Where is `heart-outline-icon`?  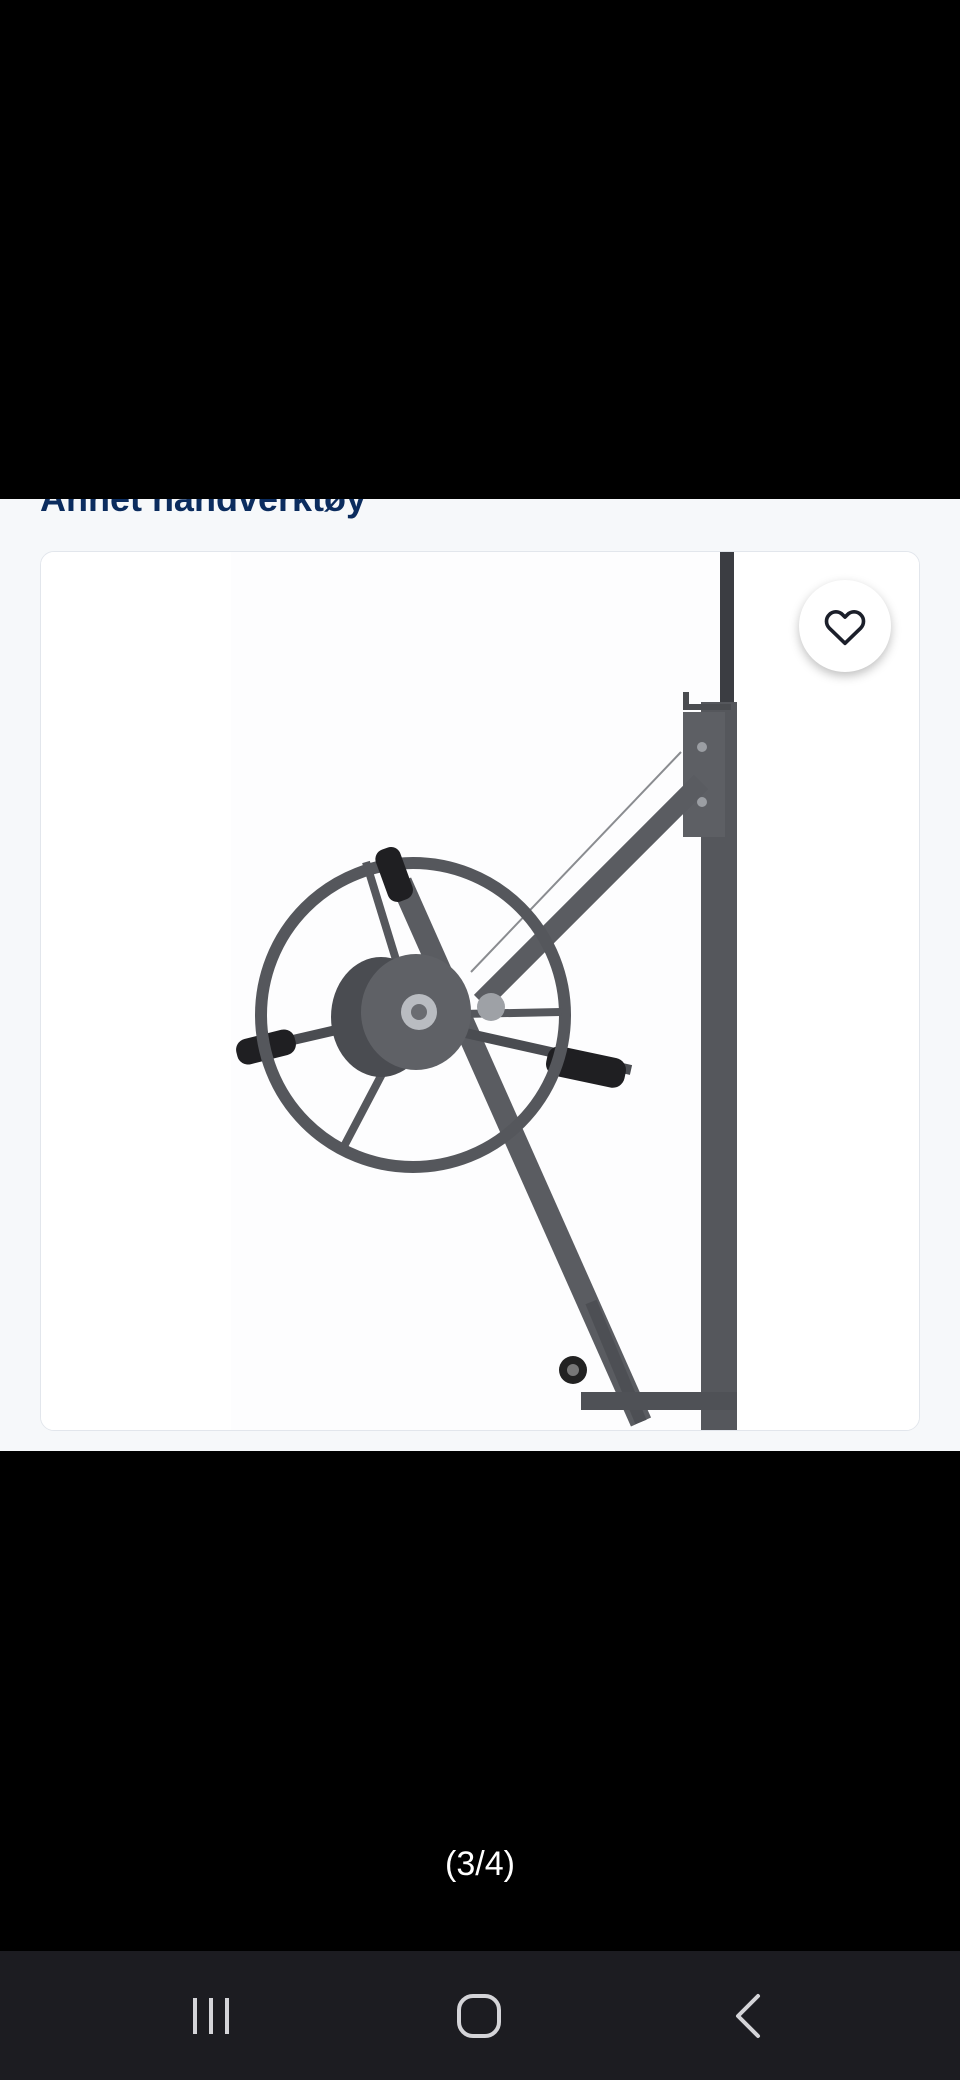 heart-outline-icon is located at coordinates (845, 628).